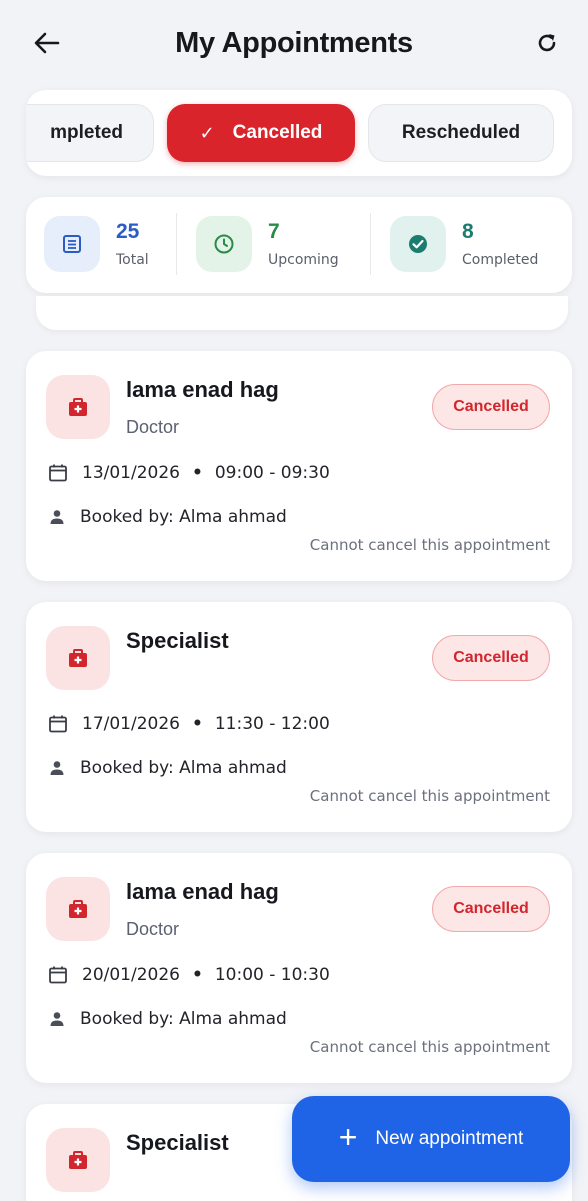 The height and width of the screenshot is (1201, 588). What do you see at coordinates (468, 231) in the screenshot?
I see `stat-completed-value: 8` at bounding box center [468, 231].